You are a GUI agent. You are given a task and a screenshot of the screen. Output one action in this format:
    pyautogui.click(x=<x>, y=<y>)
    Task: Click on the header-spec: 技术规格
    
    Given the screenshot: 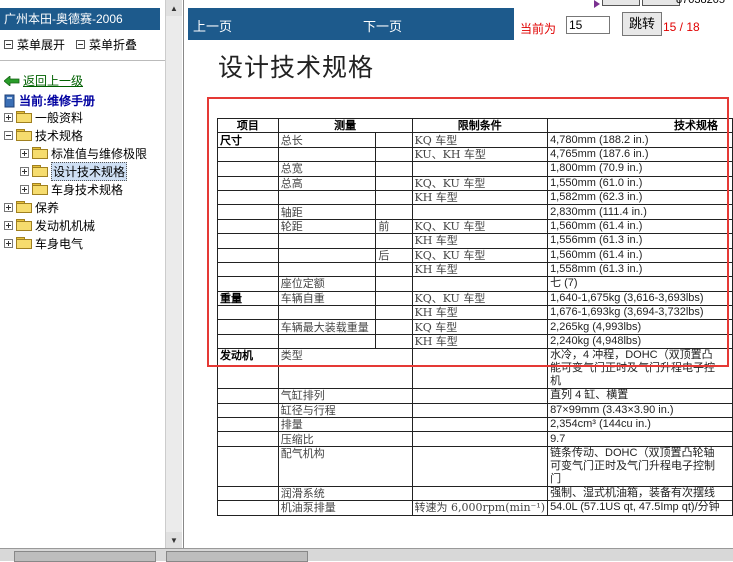 What is the action you would take?
    pyautogui.click(x=640, y=125)
    